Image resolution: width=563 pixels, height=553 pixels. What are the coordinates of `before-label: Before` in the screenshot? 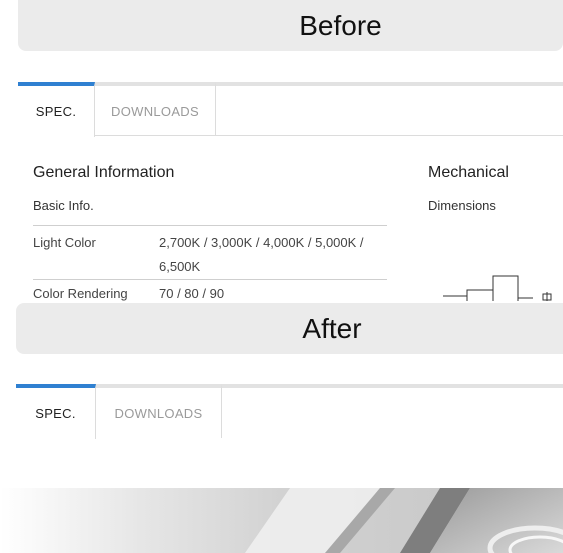 It's located at (290, 25).